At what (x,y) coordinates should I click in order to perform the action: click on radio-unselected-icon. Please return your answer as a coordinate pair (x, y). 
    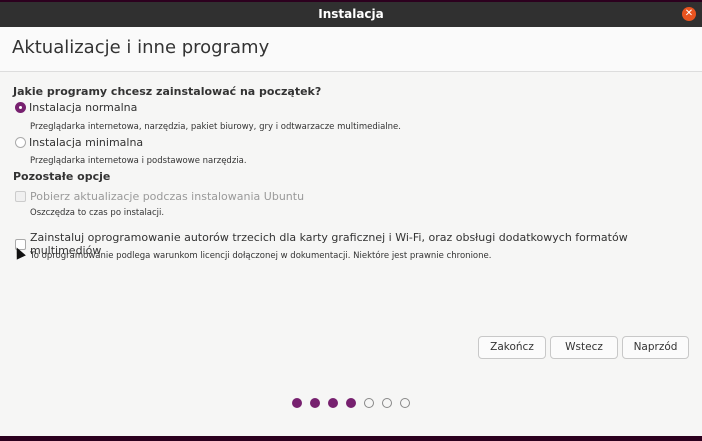
    Looking at the image, I should click on (20, 142).